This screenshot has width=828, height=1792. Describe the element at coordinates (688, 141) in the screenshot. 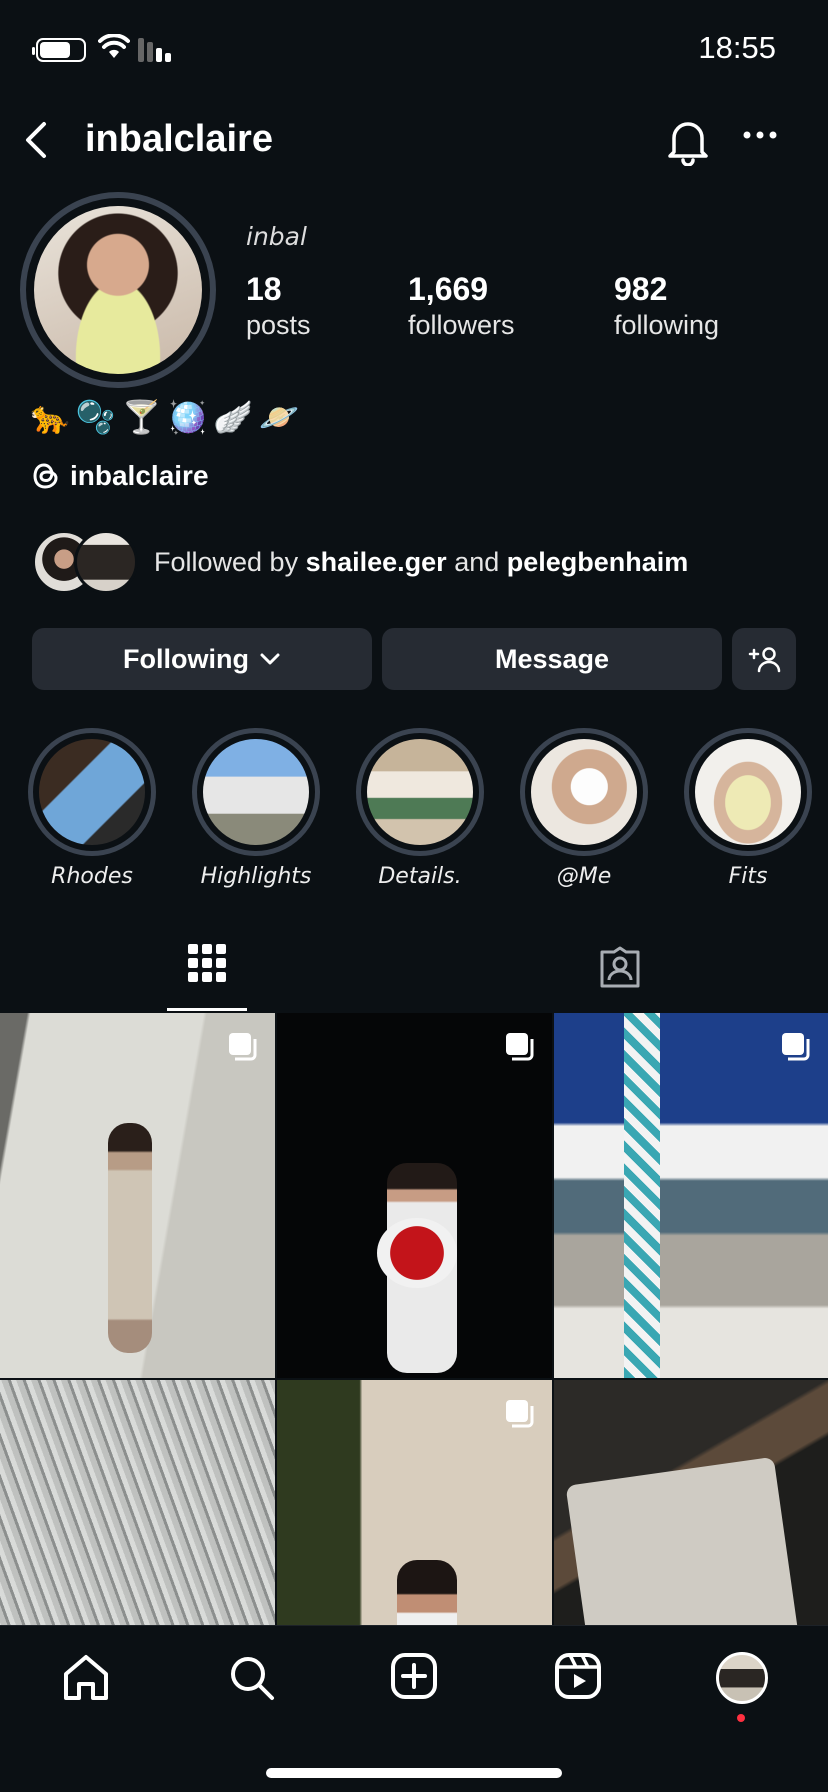

I see `notification-bell-icon` at that location.